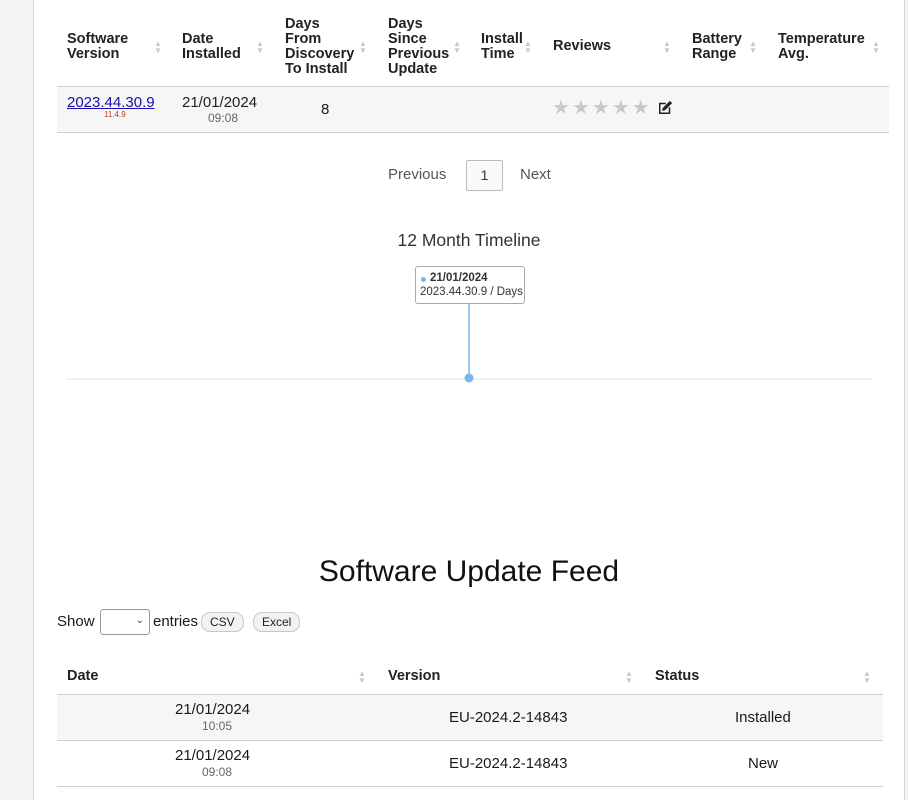 The image size is (908, 800). What do you see at coordinates (469, 378) in the screenshot?
I see `timeline-point` at bounding box center [469, 378].